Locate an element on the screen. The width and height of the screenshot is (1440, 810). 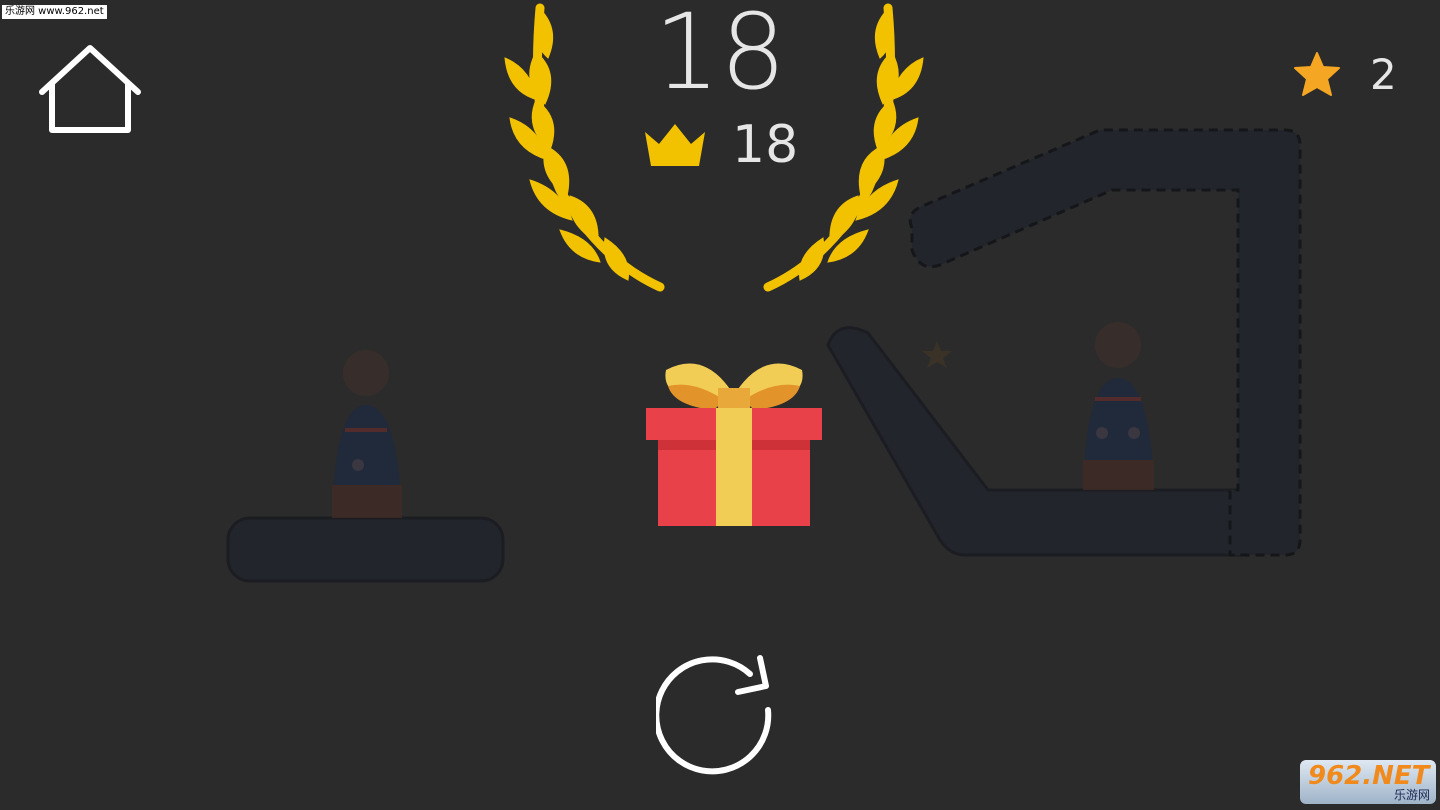
star-icon is located at coordinates (1317, 74).